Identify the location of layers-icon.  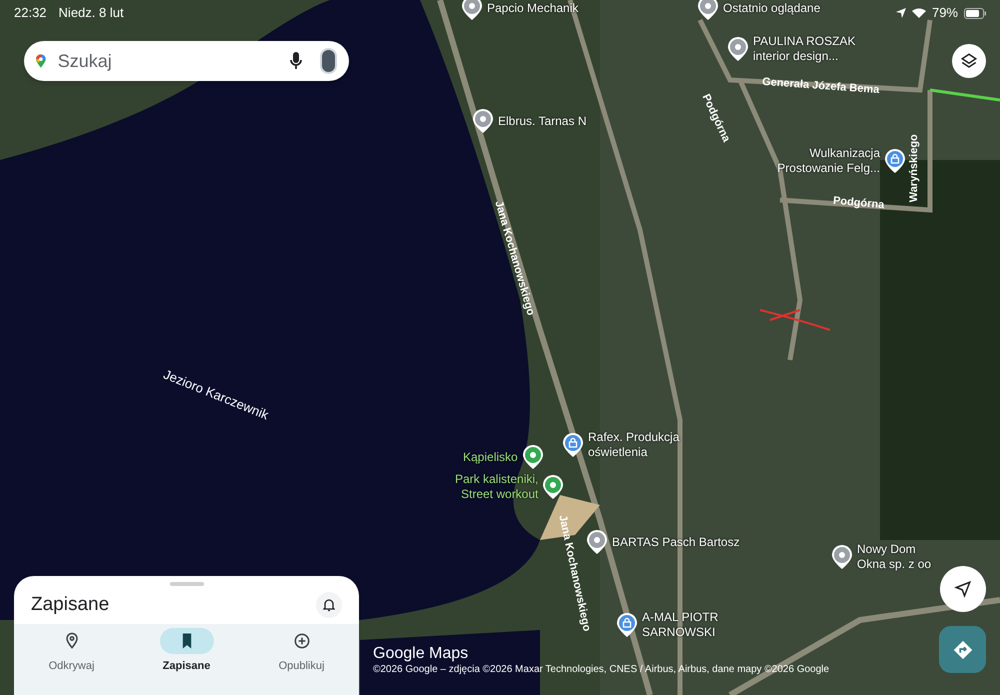
(969, 61).